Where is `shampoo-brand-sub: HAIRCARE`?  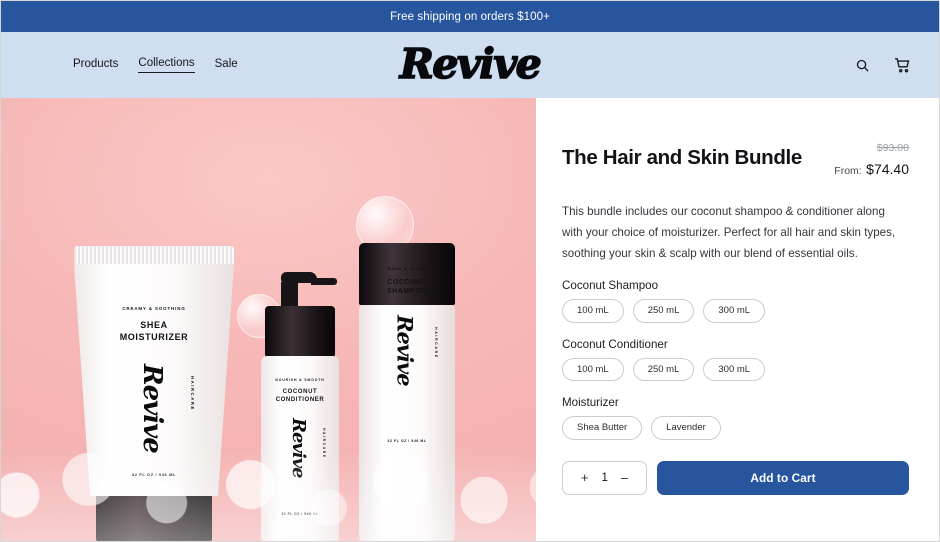 shampoo-brand-sub: HAIRCARE is located at coordinates (436, 343).